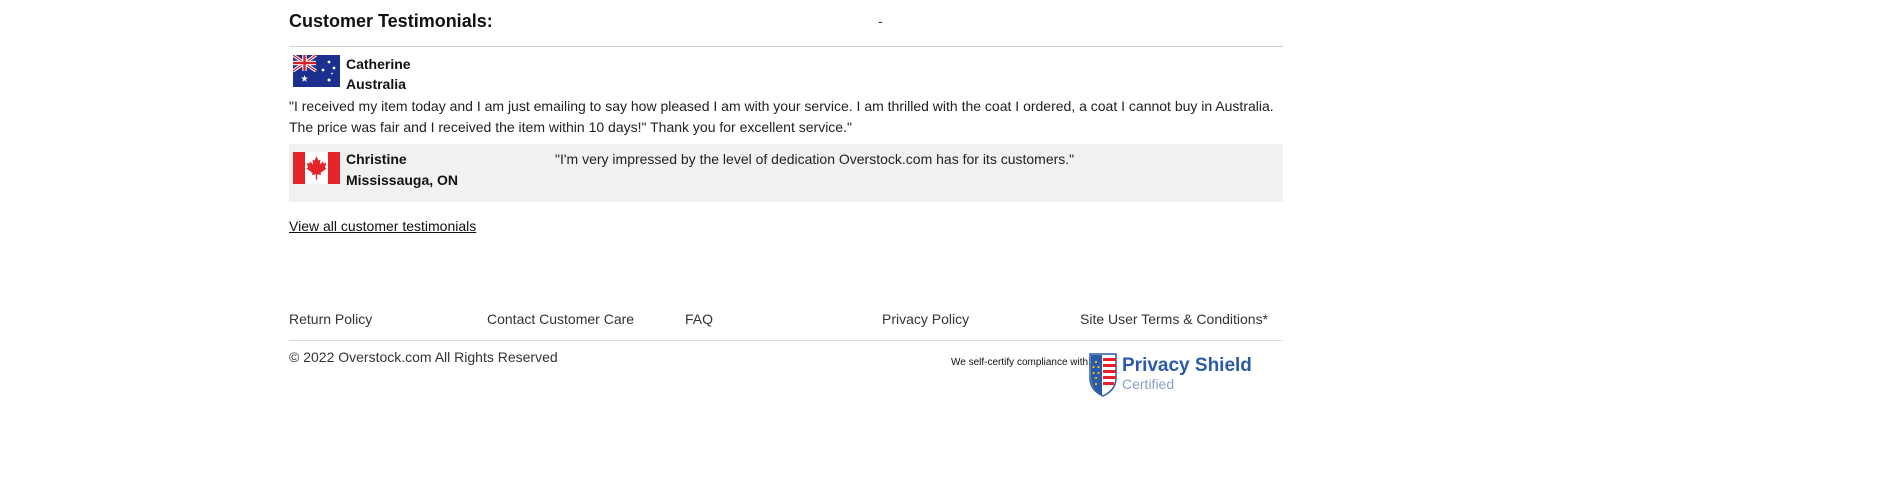  Describe the element at coordinates (560, 319) in the screenshot. I see `contact-customer-care-link: Contact Customer Care` at that location.